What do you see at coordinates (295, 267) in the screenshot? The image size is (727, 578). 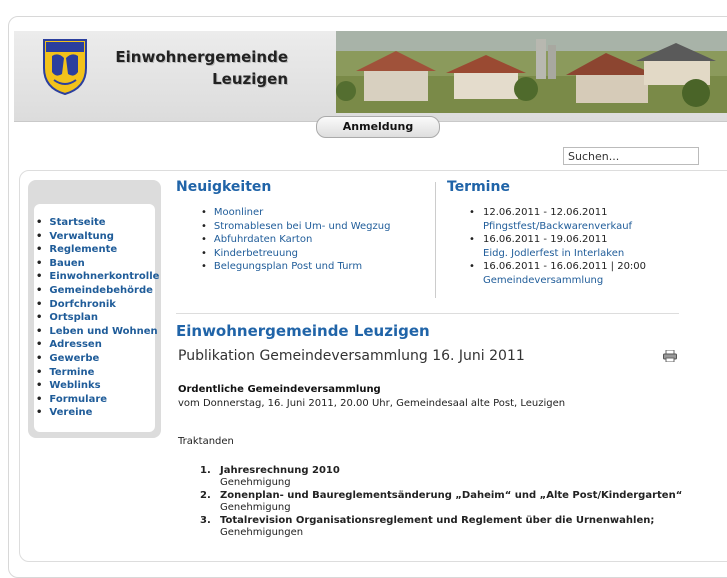 I see `news-item: Belegungsplan Post und Turm` at bounding box center [295, 267].